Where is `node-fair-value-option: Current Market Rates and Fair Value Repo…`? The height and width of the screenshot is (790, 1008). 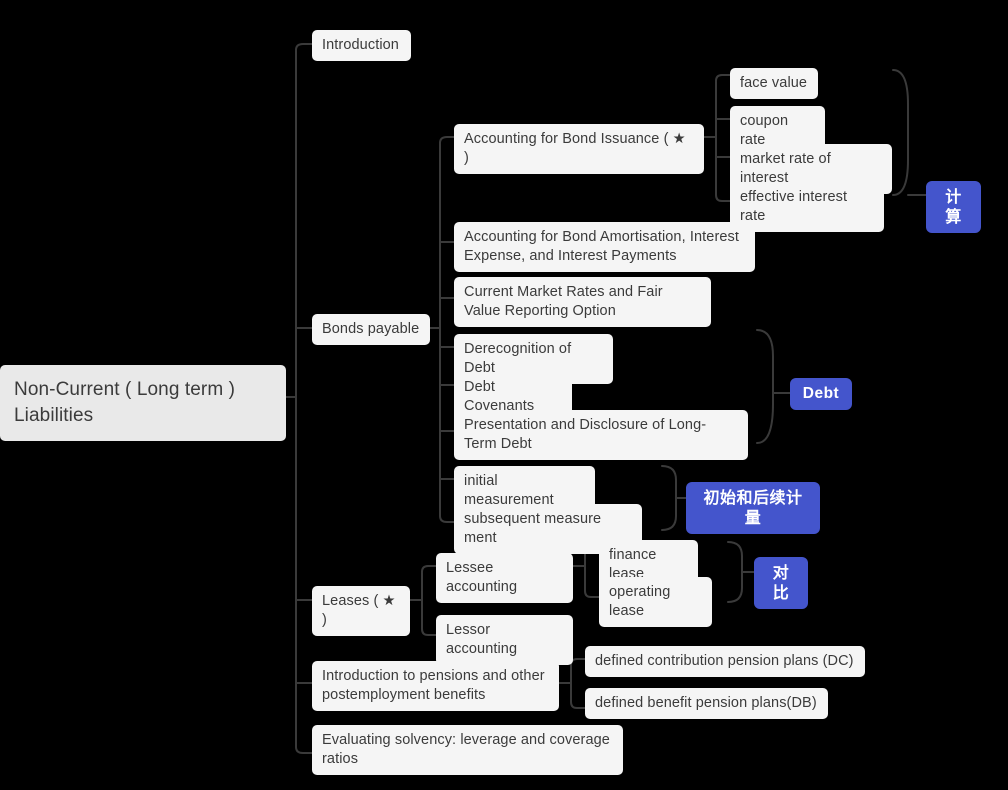 node-fair-value-option: Current Market Rates and Fair Value Repo… is located at coordinates (582, 302).